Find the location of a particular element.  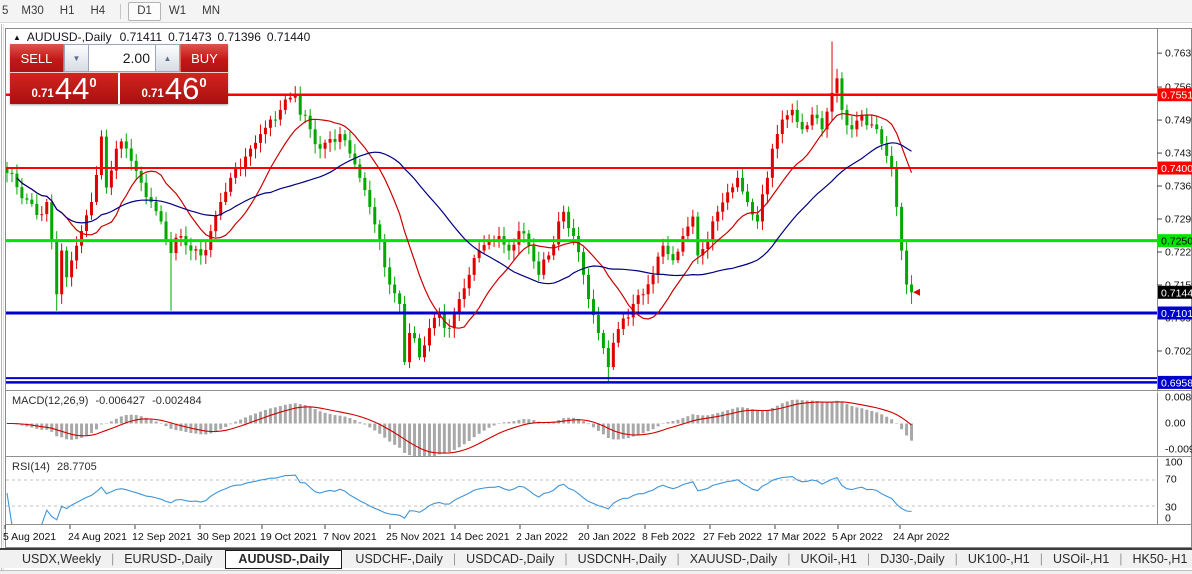

rsi-axis-tick: 0 is located at coordinates (1168, 519).